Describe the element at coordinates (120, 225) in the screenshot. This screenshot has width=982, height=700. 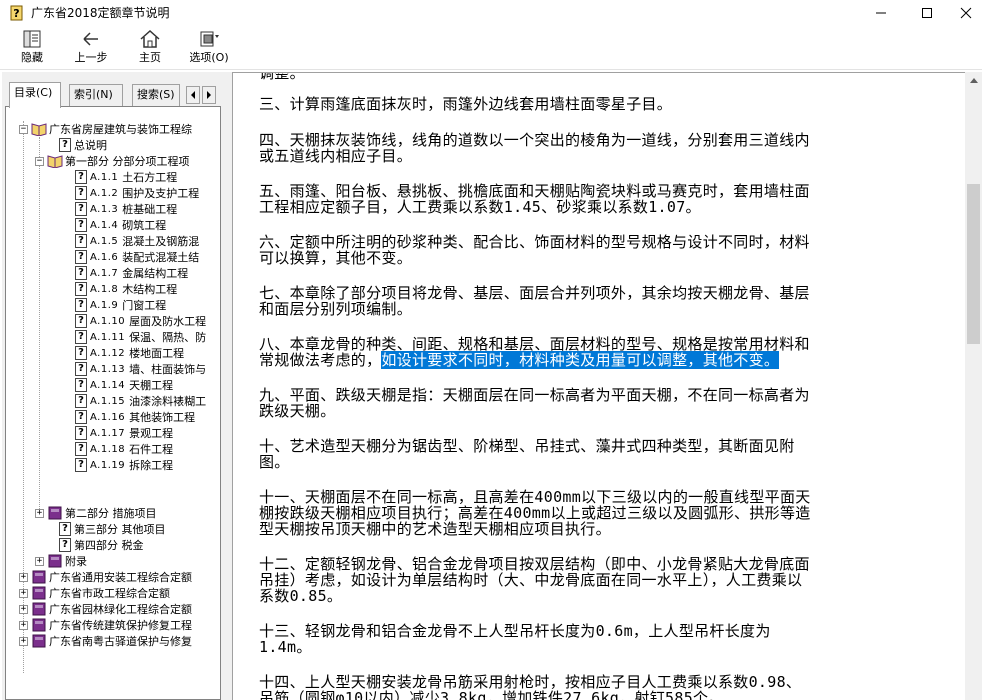
I see `tree-item-chapter: ? A.1.4 砌筑工程` at that location.